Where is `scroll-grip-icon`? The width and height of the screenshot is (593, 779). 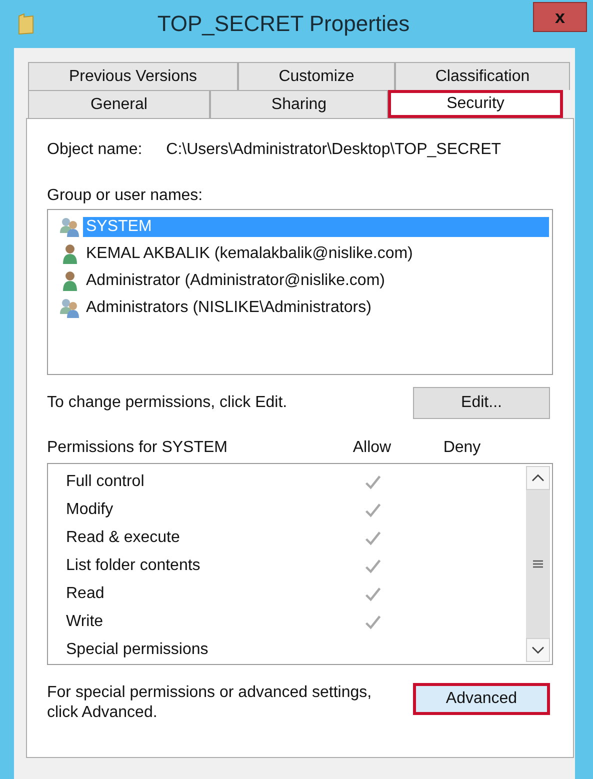 scroll-grip-icon is located at coordinates (538, 564).